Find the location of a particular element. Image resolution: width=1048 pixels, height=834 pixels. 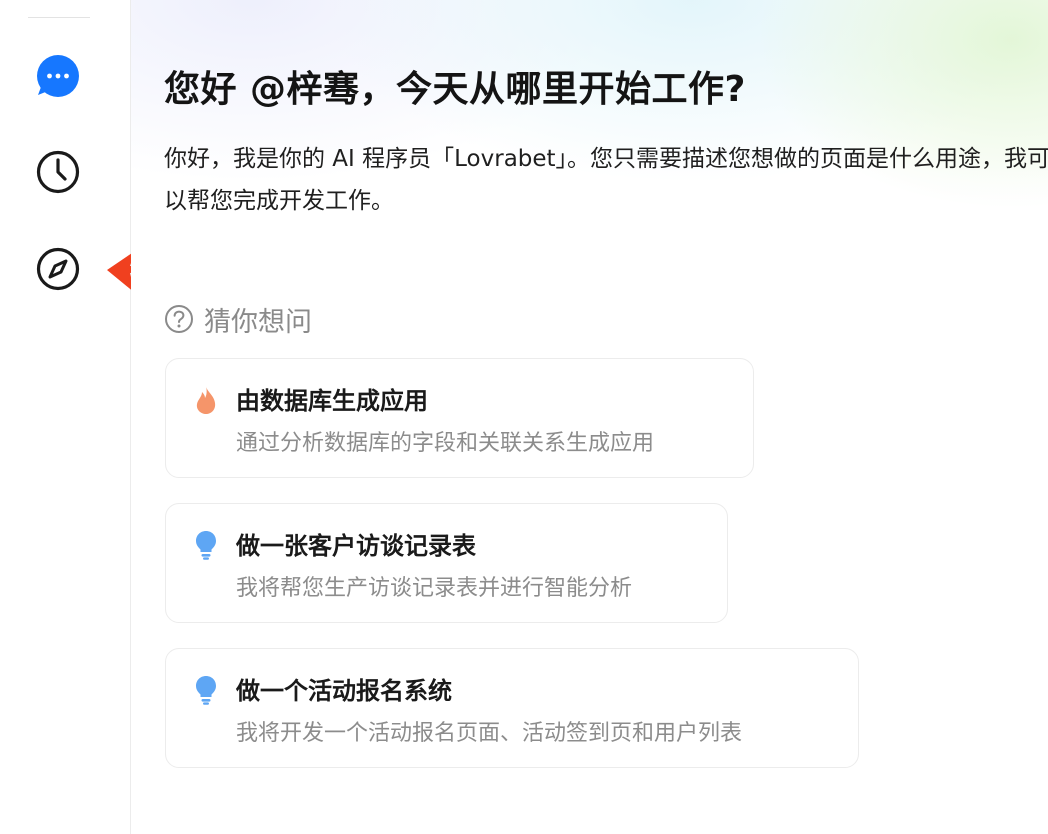

nav-chat-button is located at coordinates (58, 76).